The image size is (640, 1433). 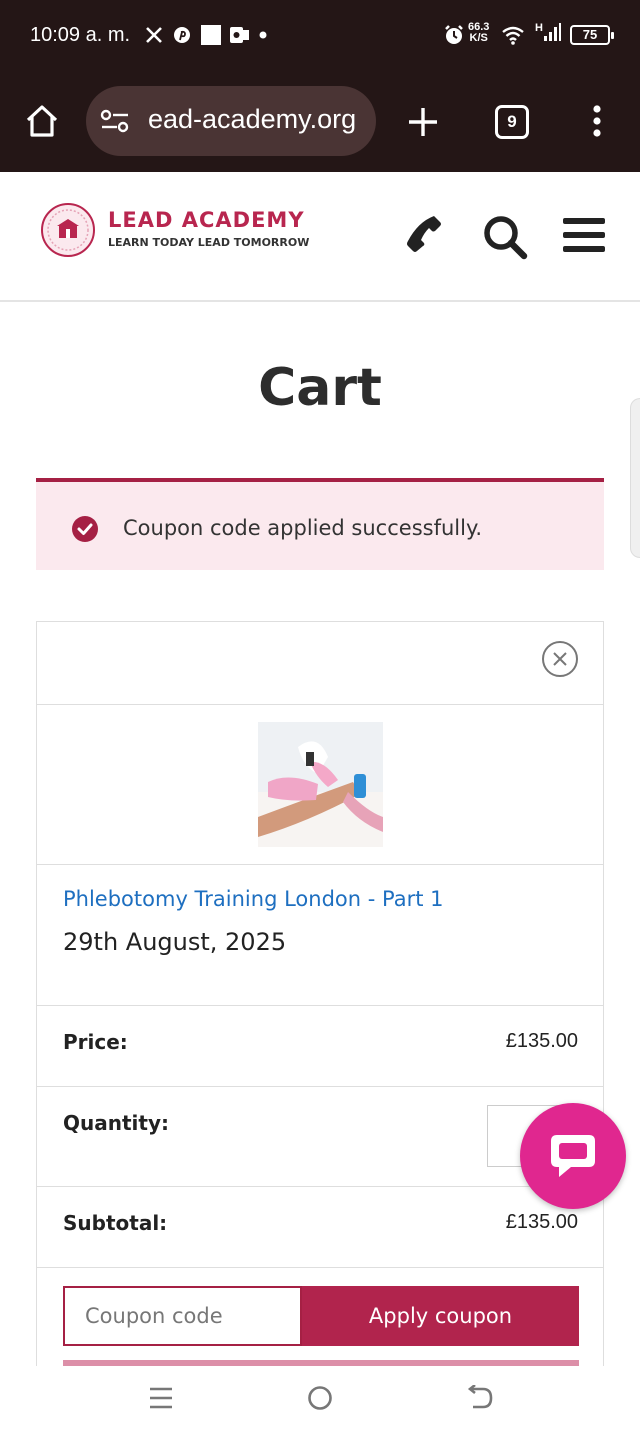 What do you see at coordinates (320, 36) in the screenshot?
I see `status-bar: 10:09 a. m. 66.3 K/S H 75` at bounding box center [320, 36].